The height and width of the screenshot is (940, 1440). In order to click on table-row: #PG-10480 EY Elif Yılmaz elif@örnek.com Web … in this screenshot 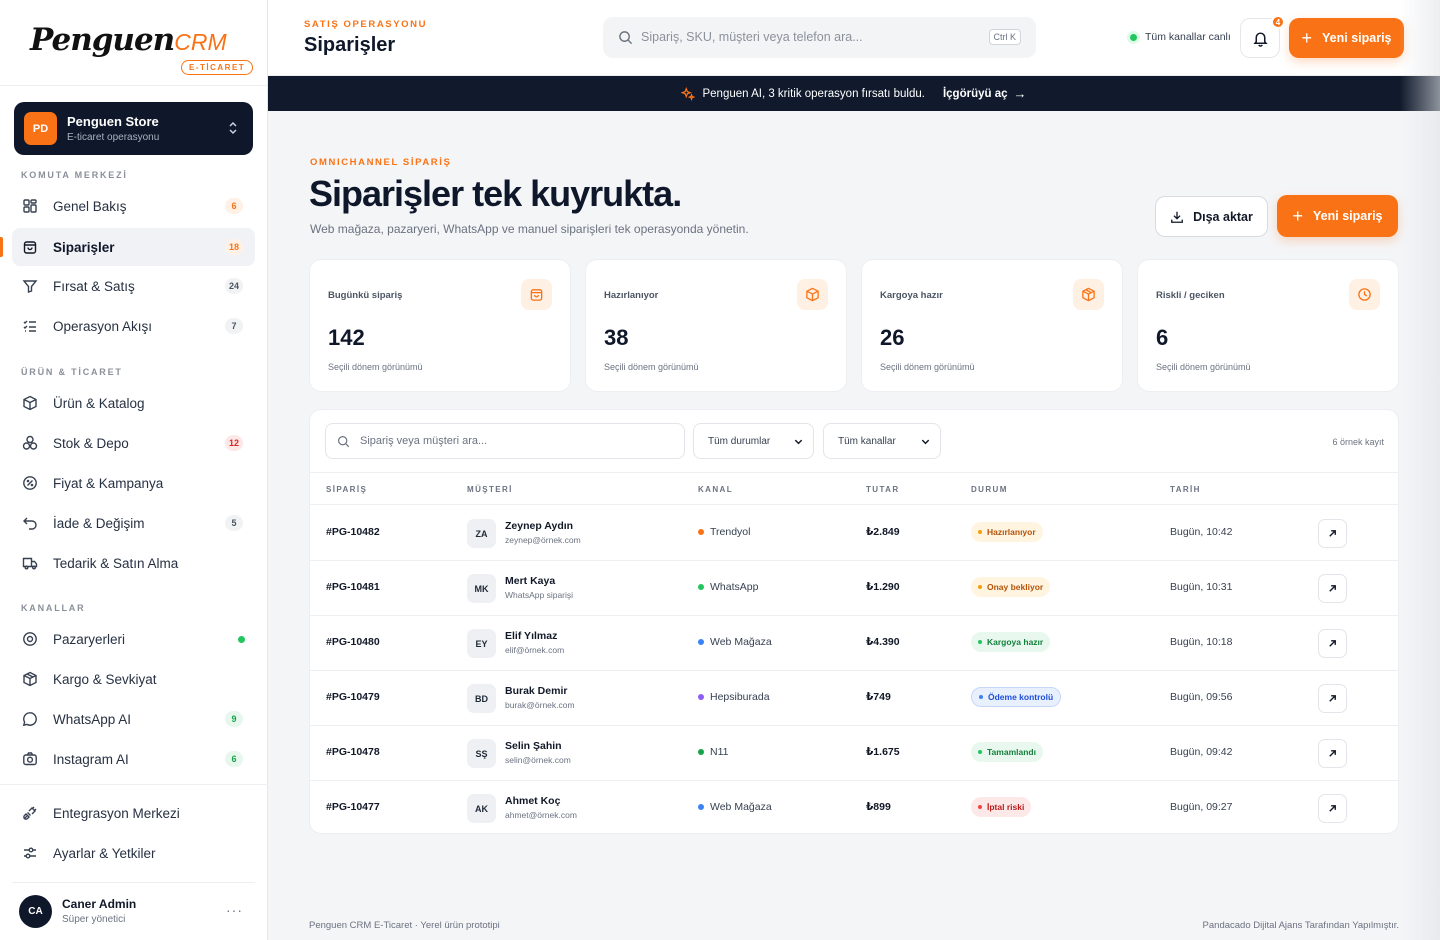, I will do `click(854, 643)`.